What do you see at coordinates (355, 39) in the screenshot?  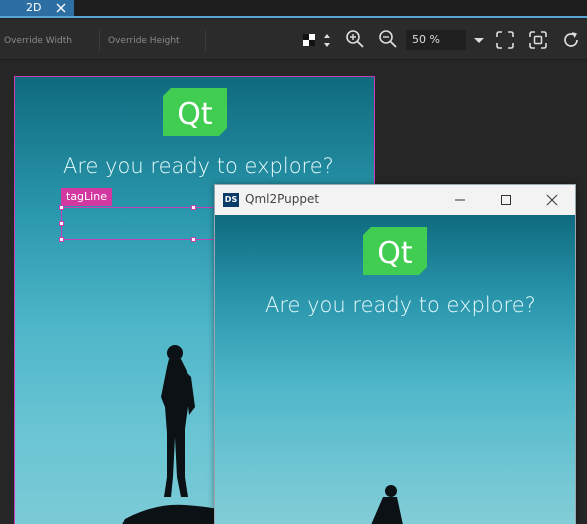 I see `zoom-in-icon` at bounding box center [355, 39].